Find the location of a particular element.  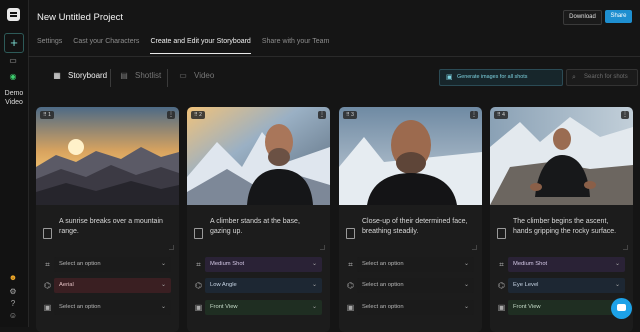

project-icon: ◉ is located at coordinates (13, 77).